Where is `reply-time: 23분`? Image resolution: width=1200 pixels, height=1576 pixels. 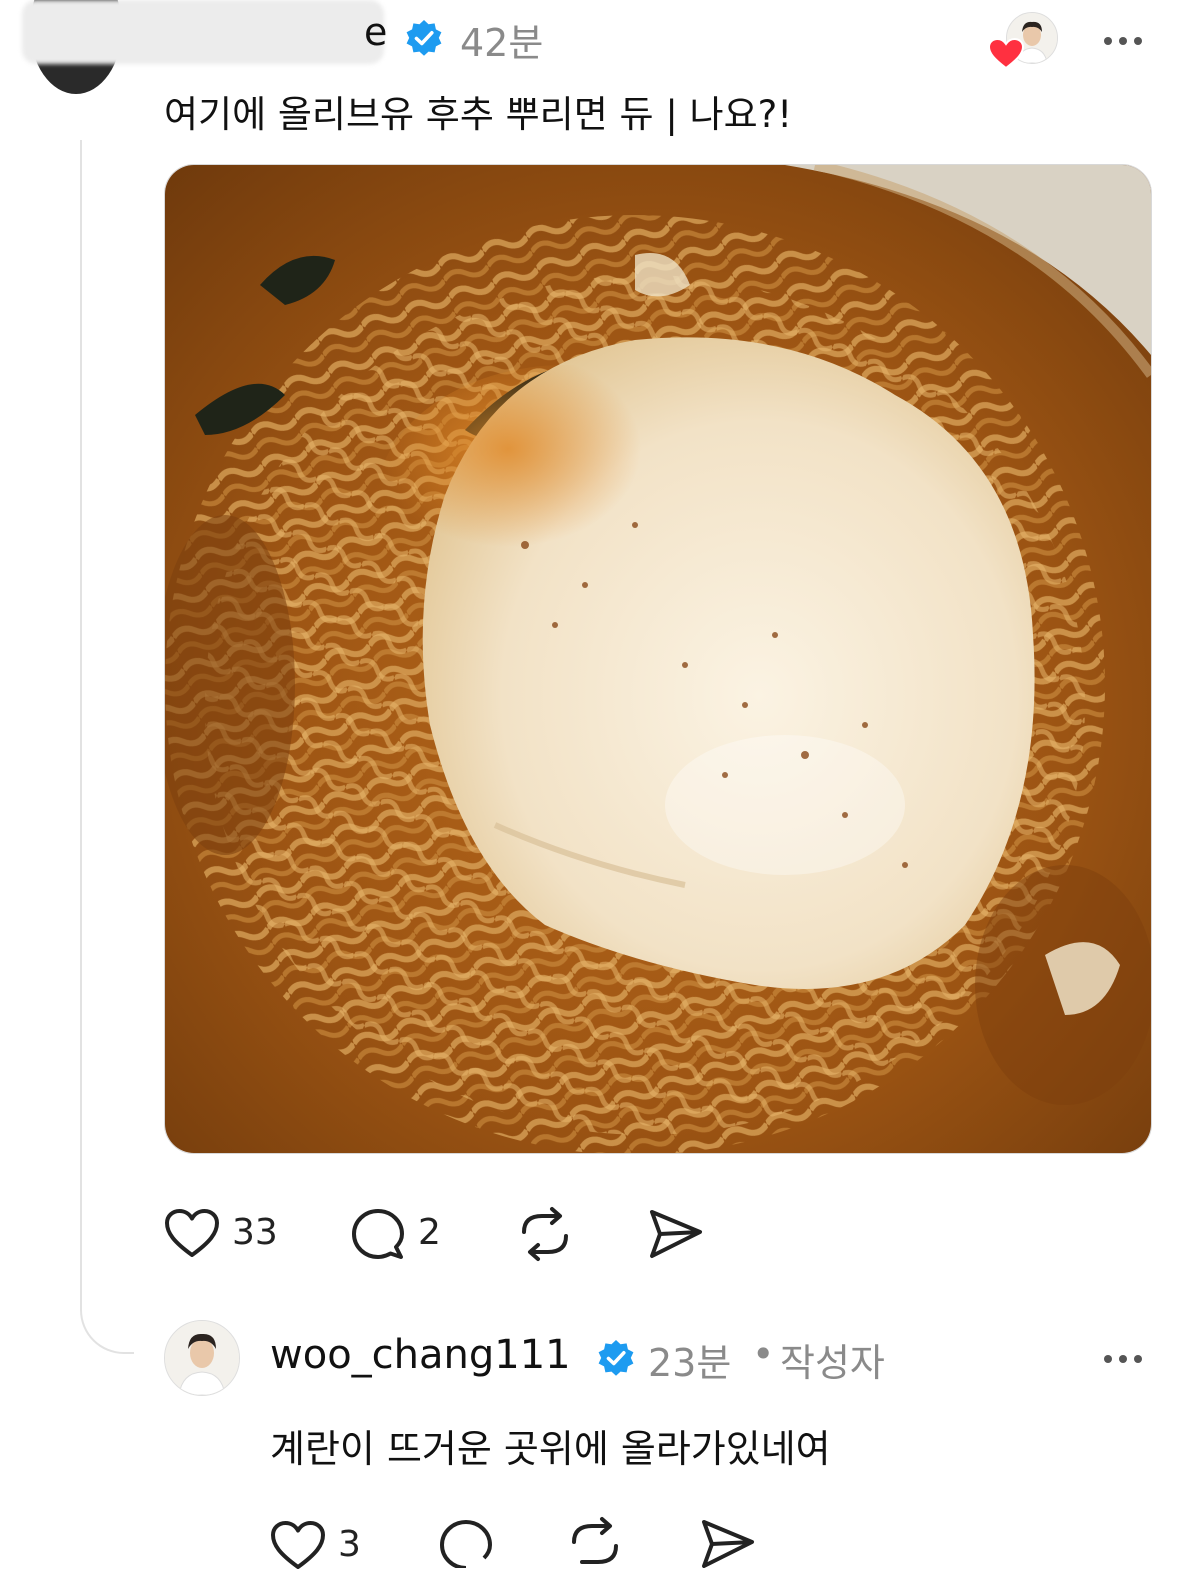 reply-time: 23분 is located at coordinates (690, 1363).